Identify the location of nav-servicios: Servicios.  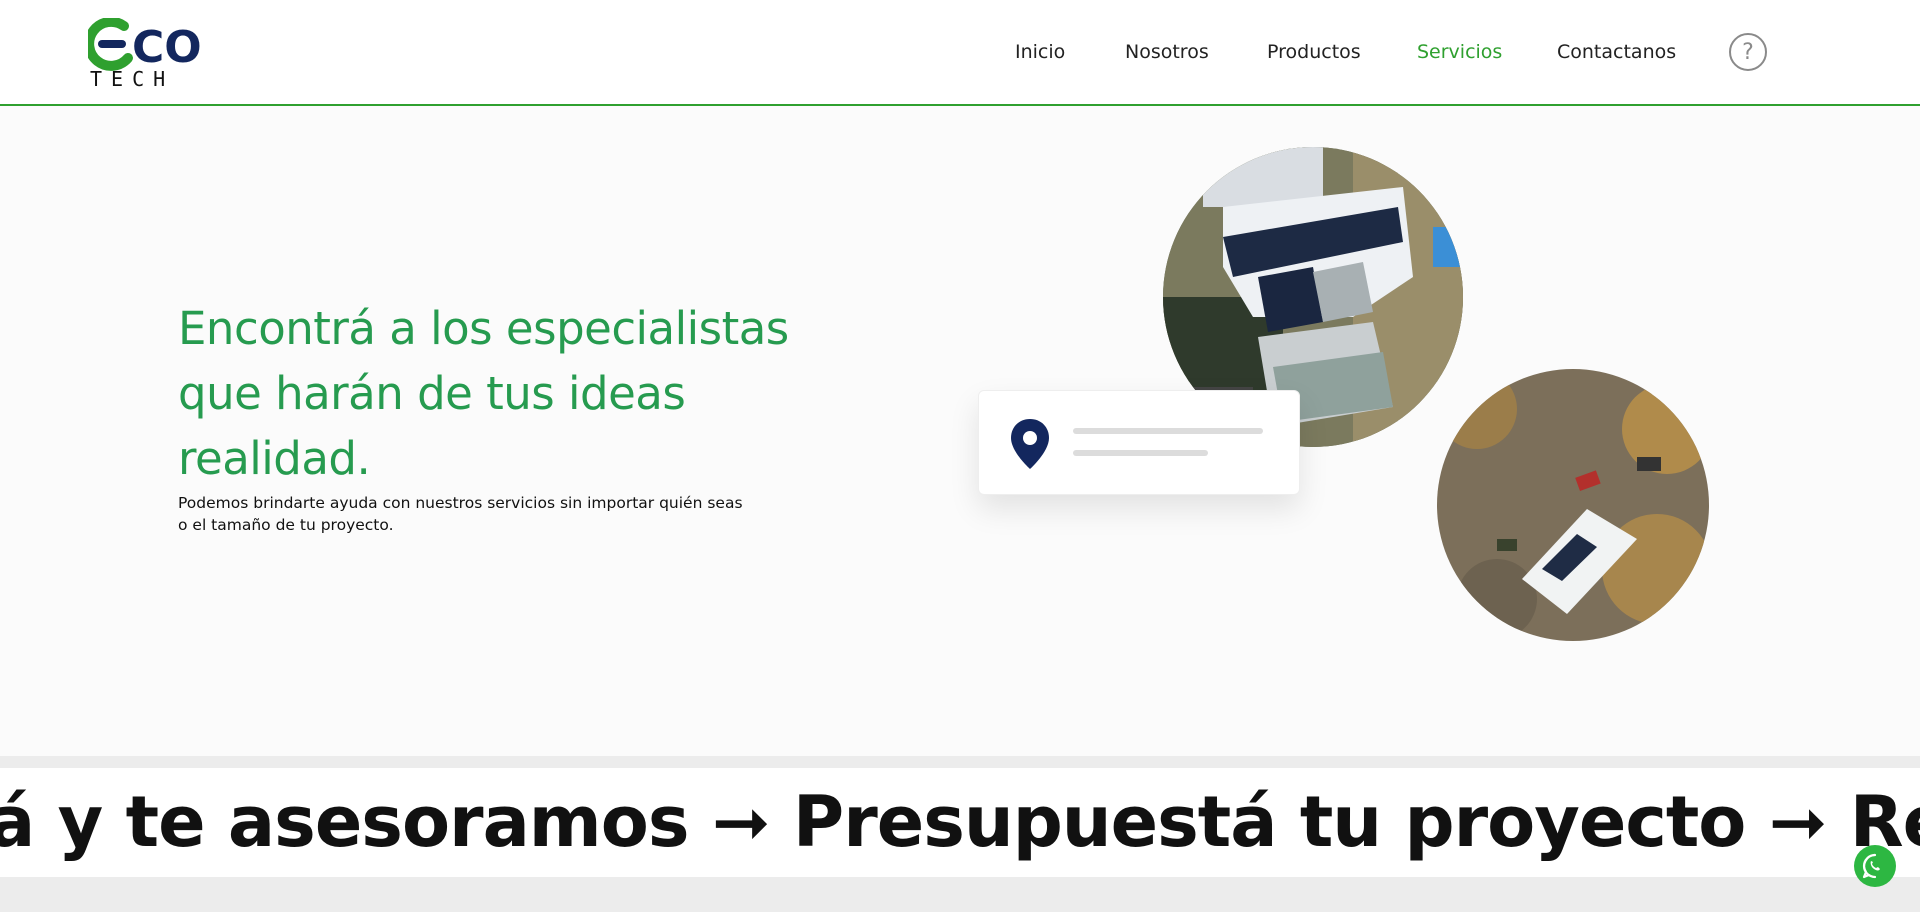
(1459, 52).